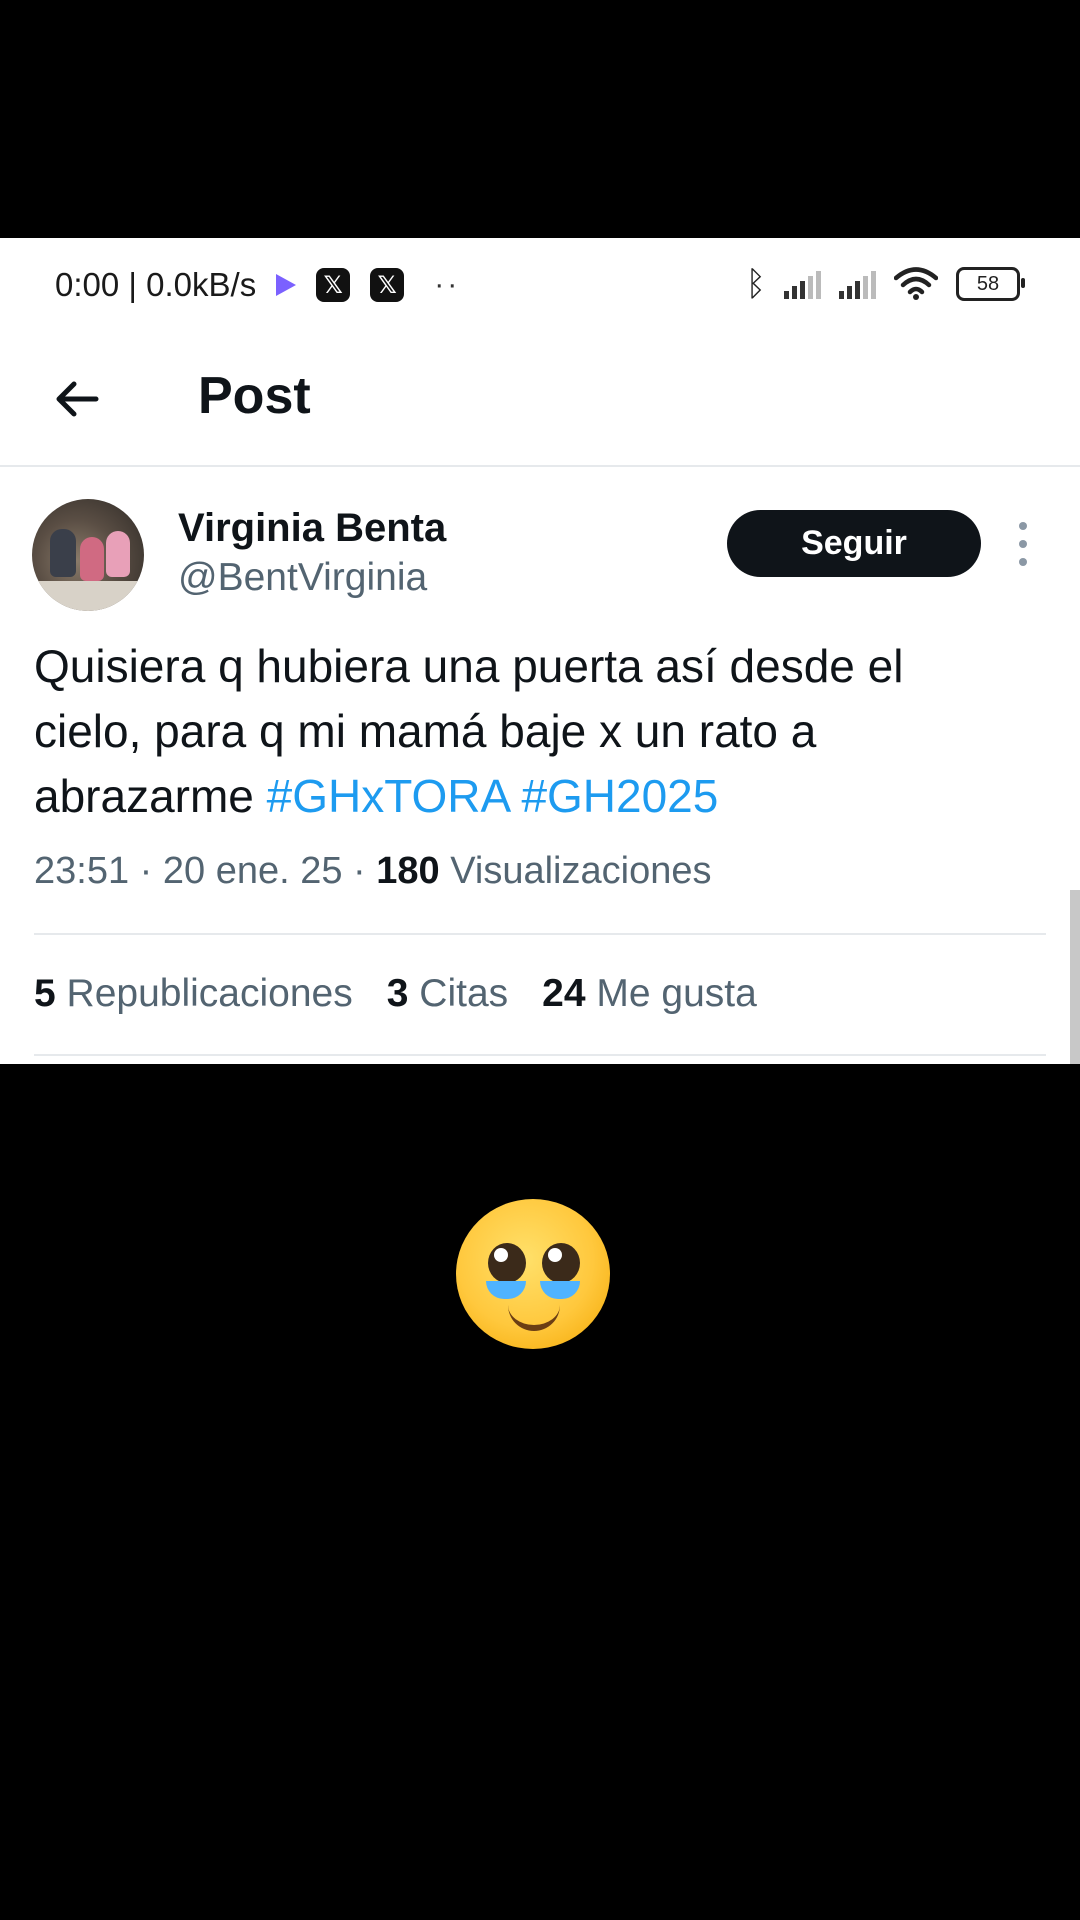 This screenshot has width=1080, height=1920. Describe the element at coordinates (581, 871) in the screenshot. I see `views-label: Visualizaciones` at that location.